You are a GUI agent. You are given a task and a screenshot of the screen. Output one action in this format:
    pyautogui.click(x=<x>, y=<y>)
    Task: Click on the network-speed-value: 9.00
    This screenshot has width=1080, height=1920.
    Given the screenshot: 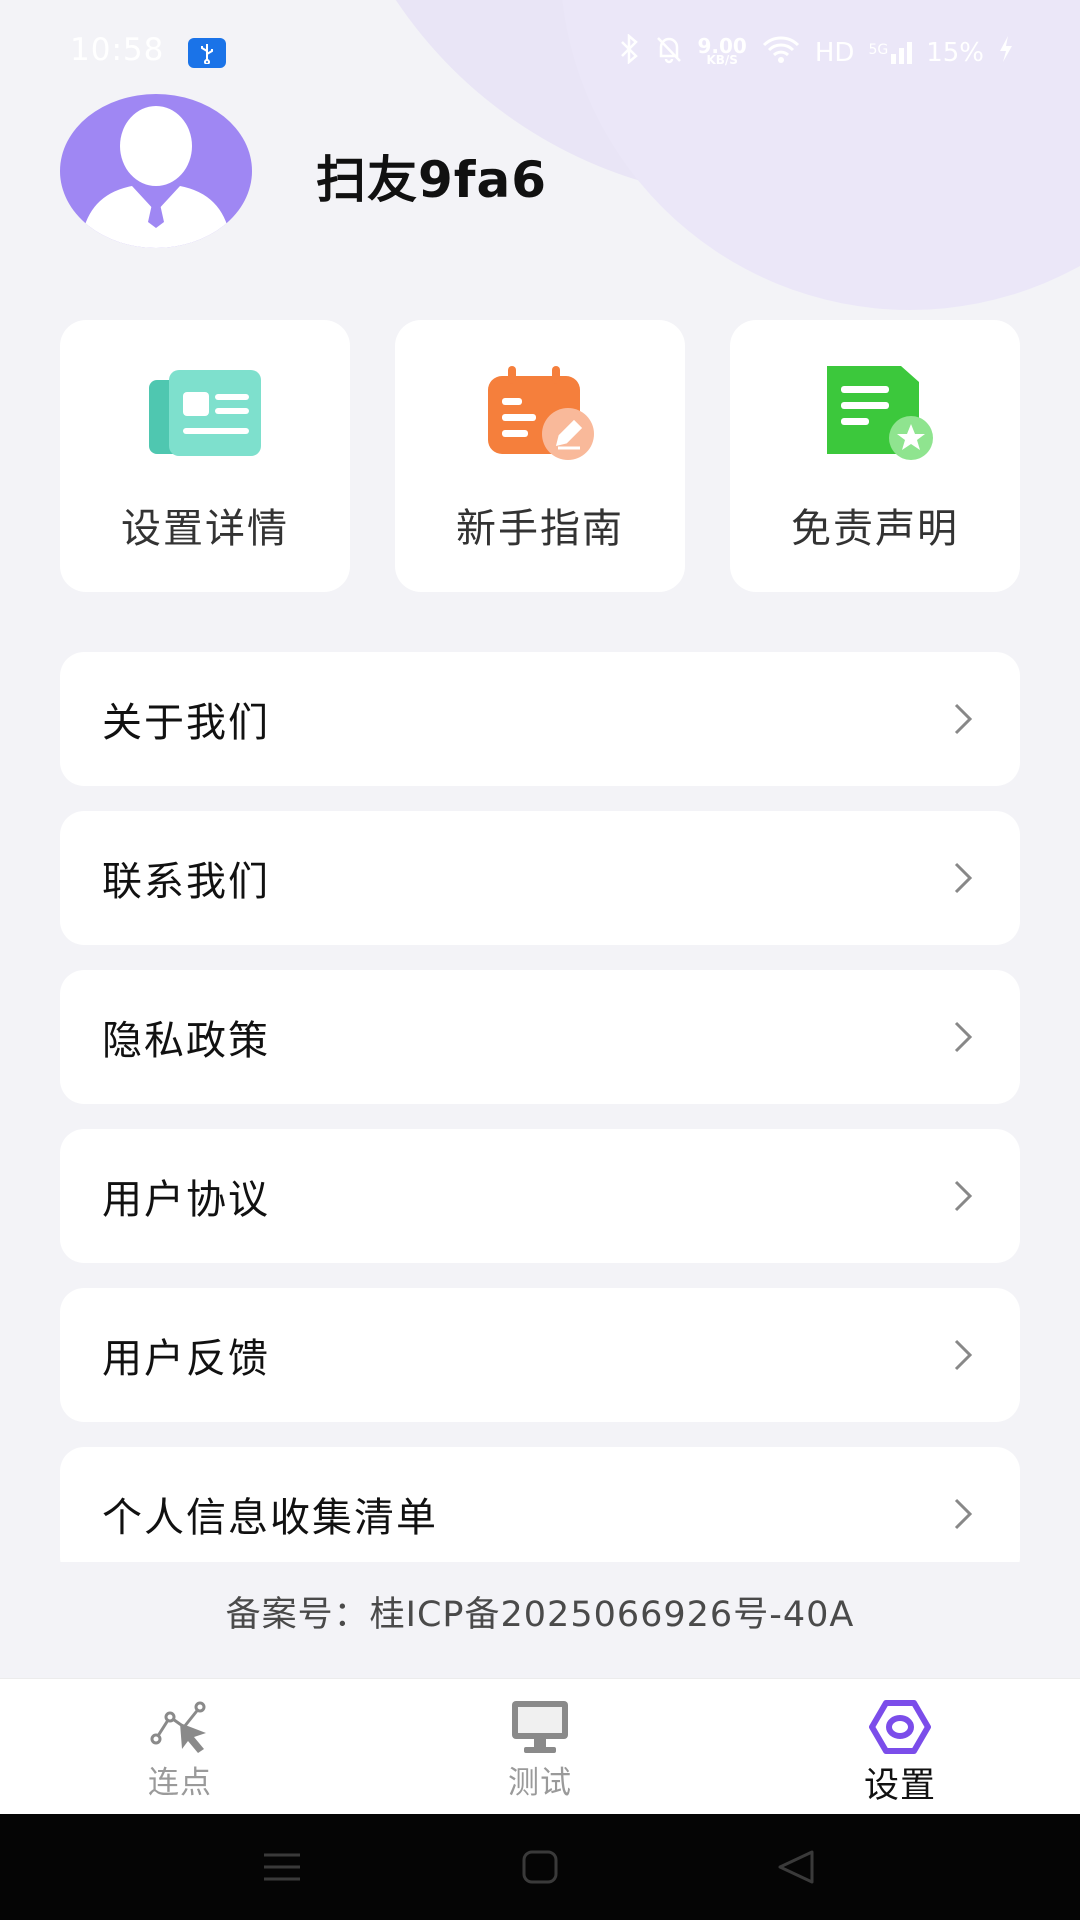 What is the action you would take?
    pyautogui.click(x=722, y=45)
    